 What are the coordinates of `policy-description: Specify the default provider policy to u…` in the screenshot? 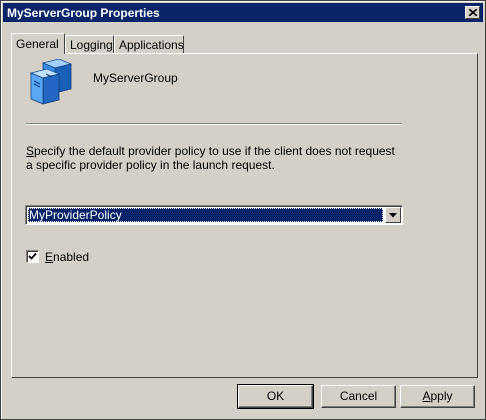 It's located at (210, 158).